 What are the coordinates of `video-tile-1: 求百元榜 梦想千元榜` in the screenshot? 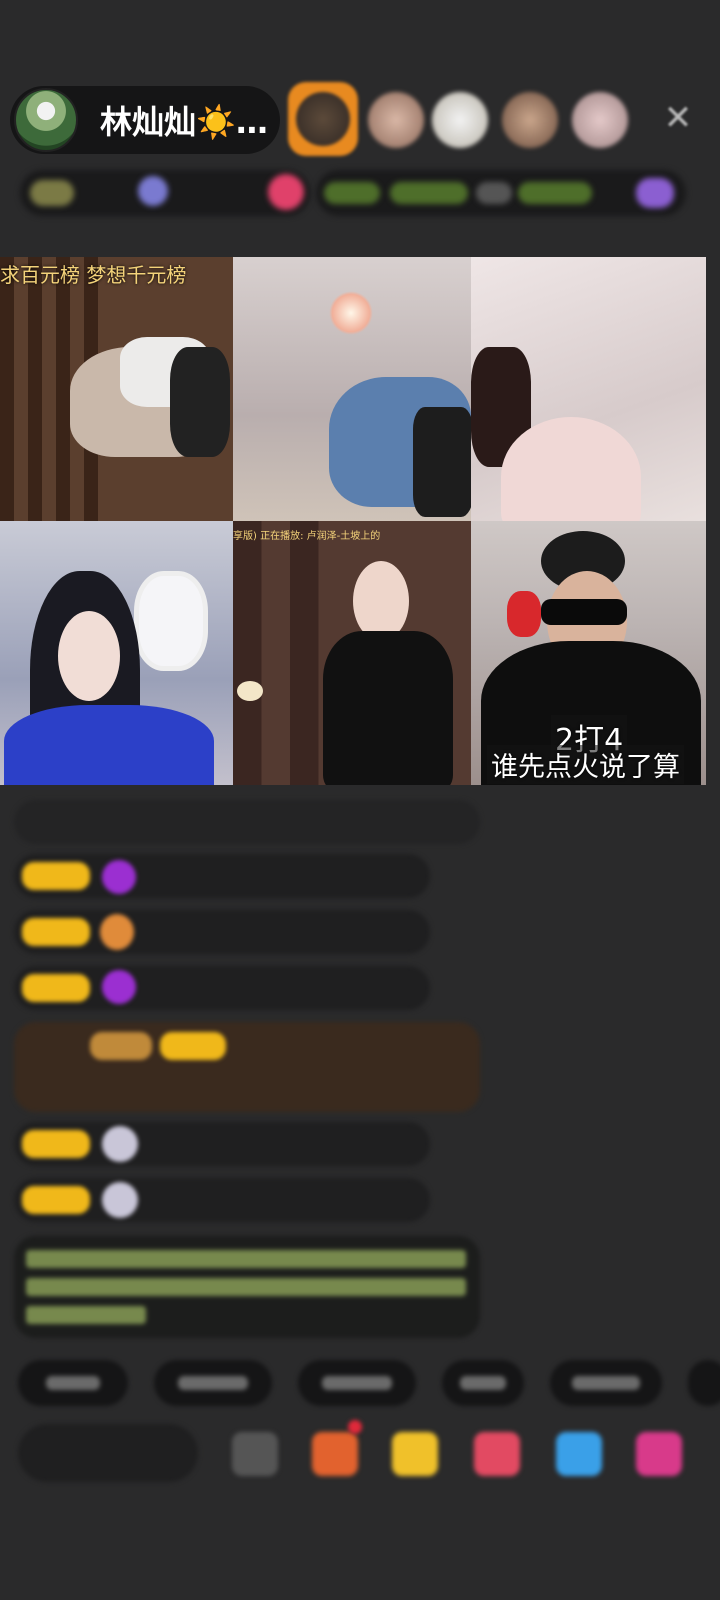 It's located at (116, 389).